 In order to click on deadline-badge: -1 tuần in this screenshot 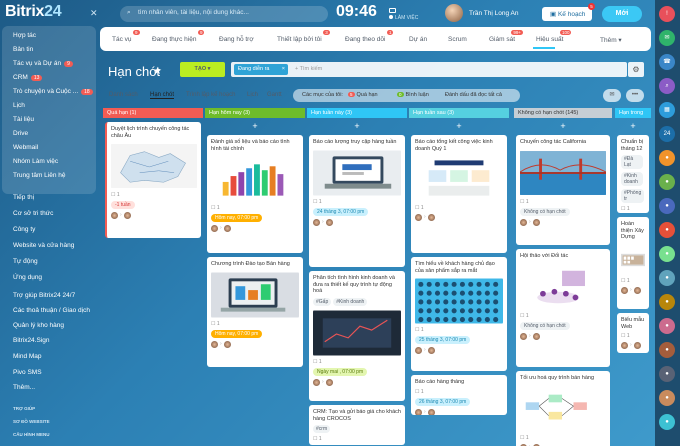, I will do `click(123, 205)`.